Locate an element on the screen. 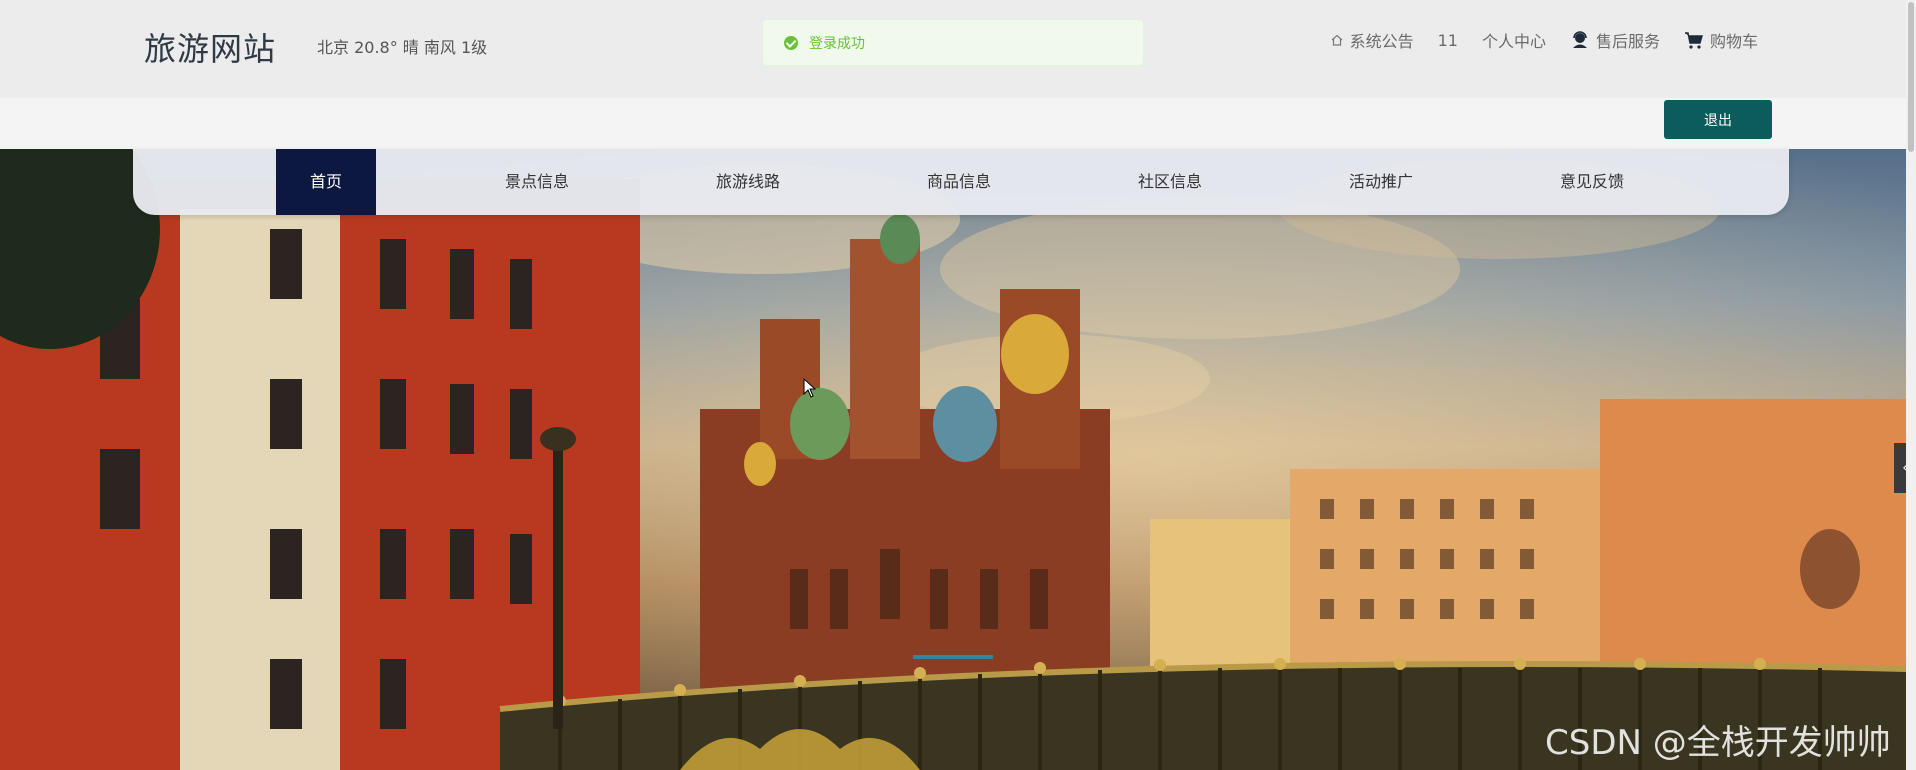 This screenshot has width=1916, height=770. cart-icon is located at coordinates (1693, 40).